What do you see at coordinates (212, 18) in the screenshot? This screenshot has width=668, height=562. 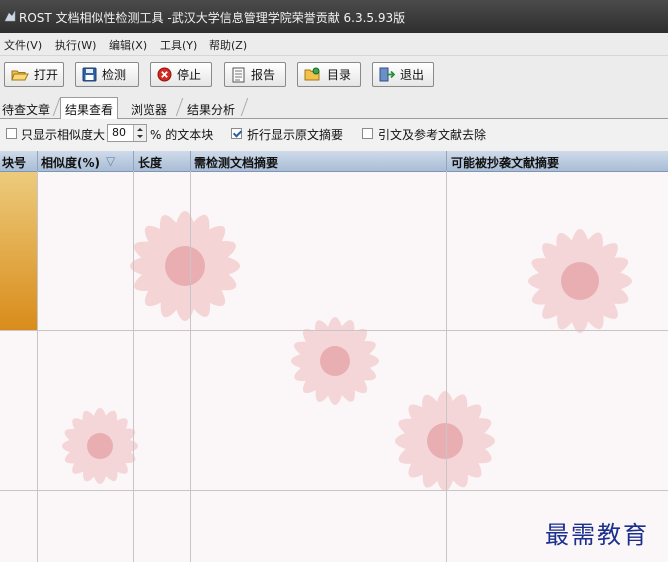 I see `window-title: ROST 文档相似性检测工具 -武汉大学信息管理学院荣誉贡献 6.3.5.93版` at bounding box center [212, 18].